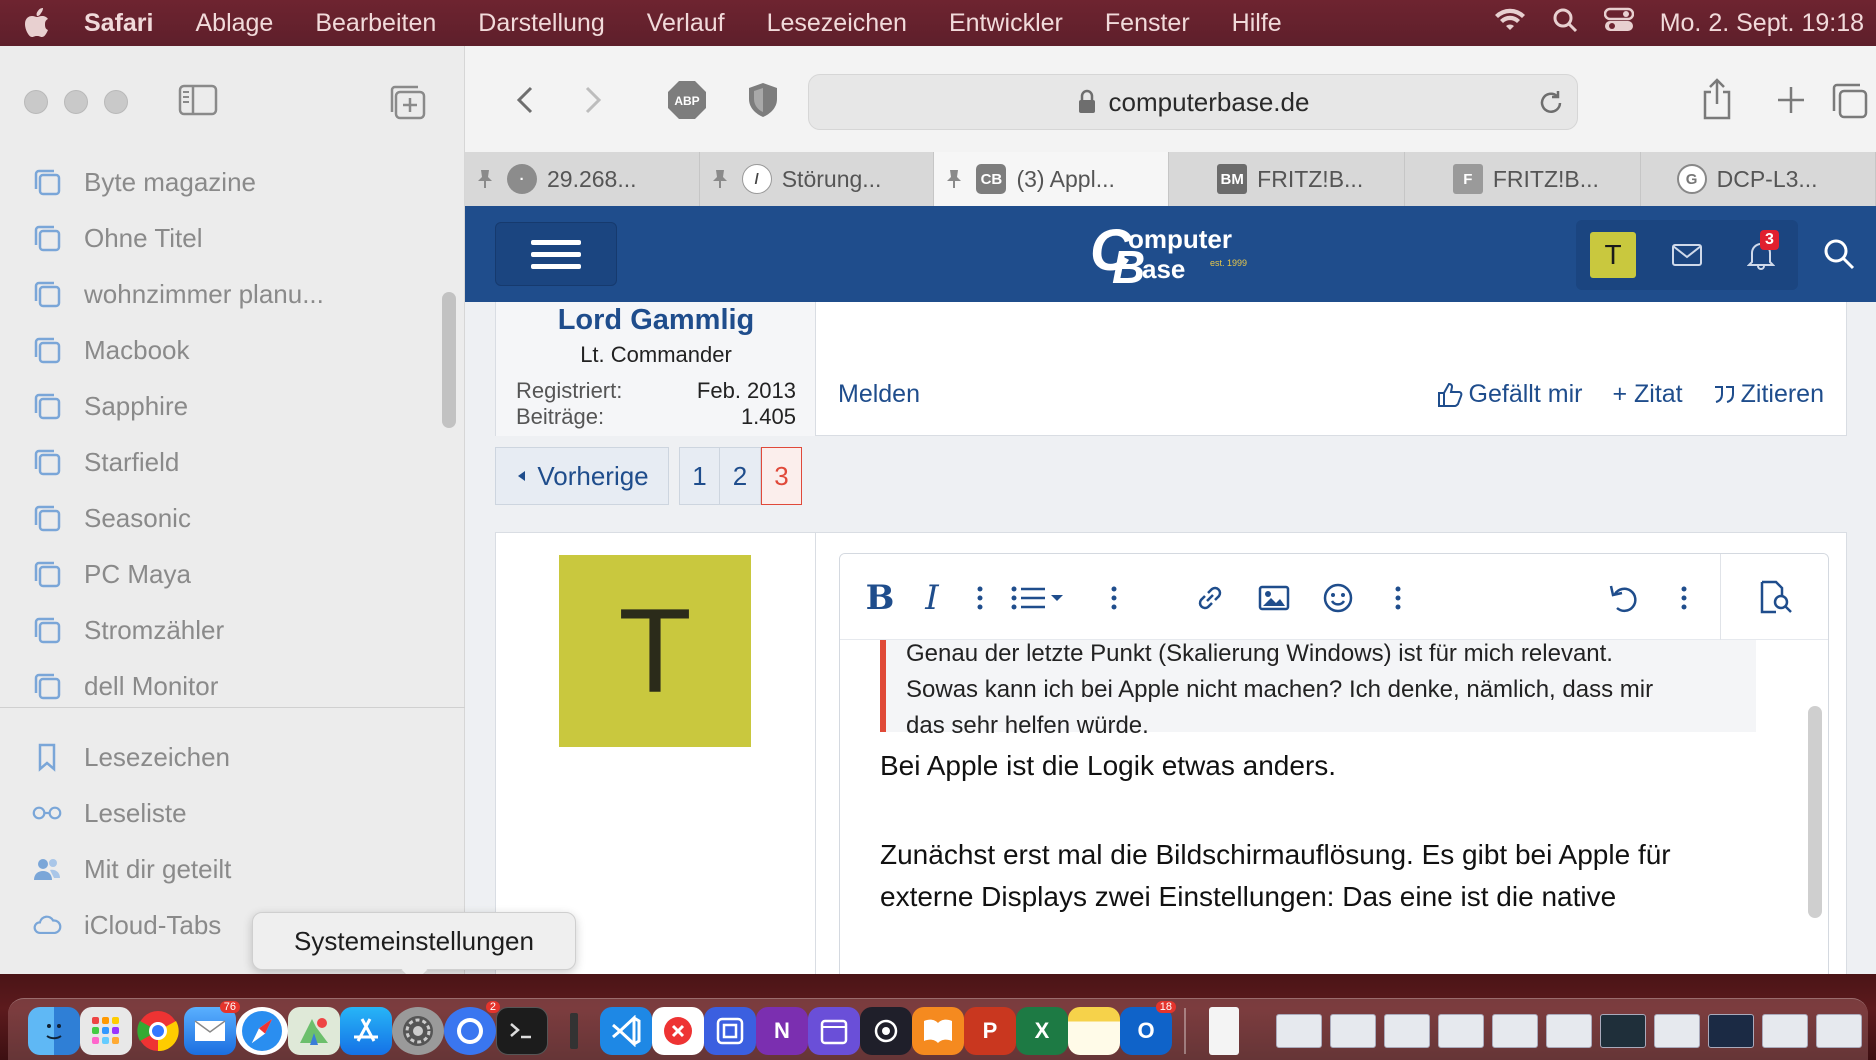 The height and width of the screenshot is (1060, 1876). I want to click on menu-darstellung: Darstellung, so click(541, 23).